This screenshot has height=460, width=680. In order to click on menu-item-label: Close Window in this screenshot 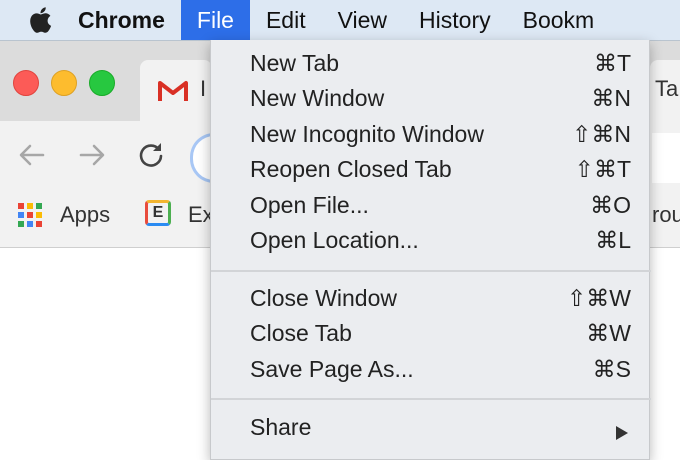, I will do `click(323, 298)`.